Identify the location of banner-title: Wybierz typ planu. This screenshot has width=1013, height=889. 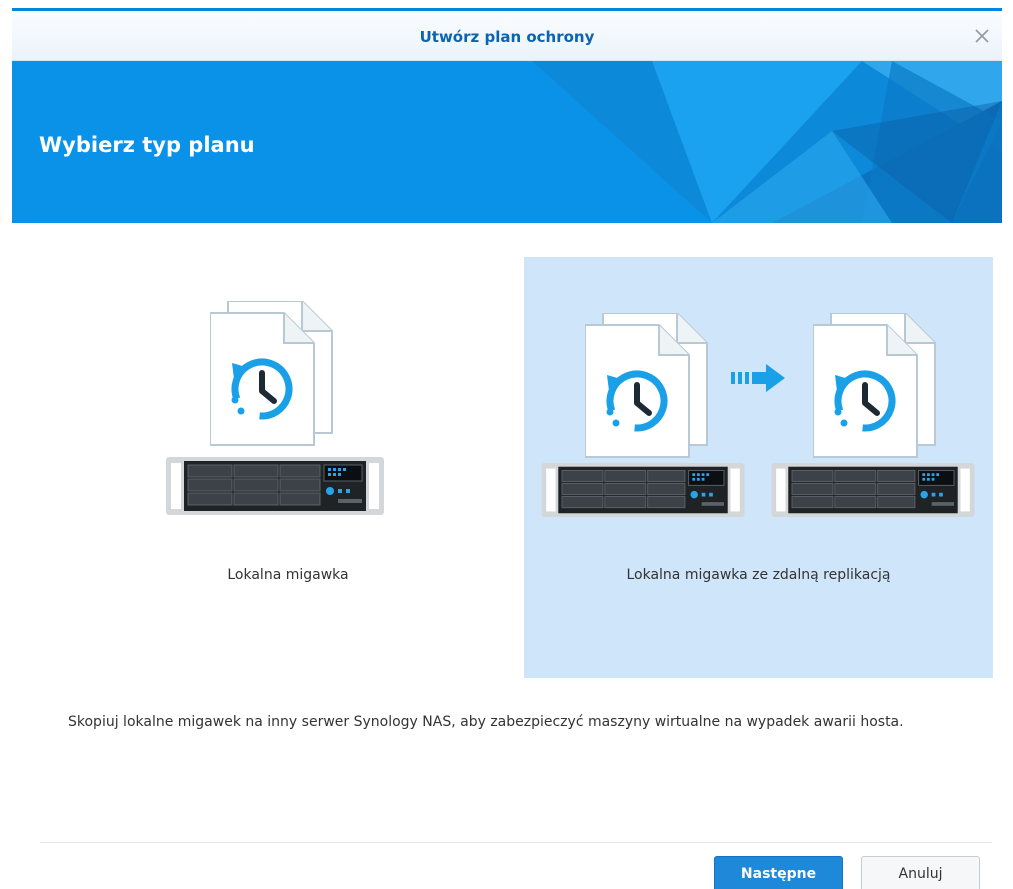
(147, 145).